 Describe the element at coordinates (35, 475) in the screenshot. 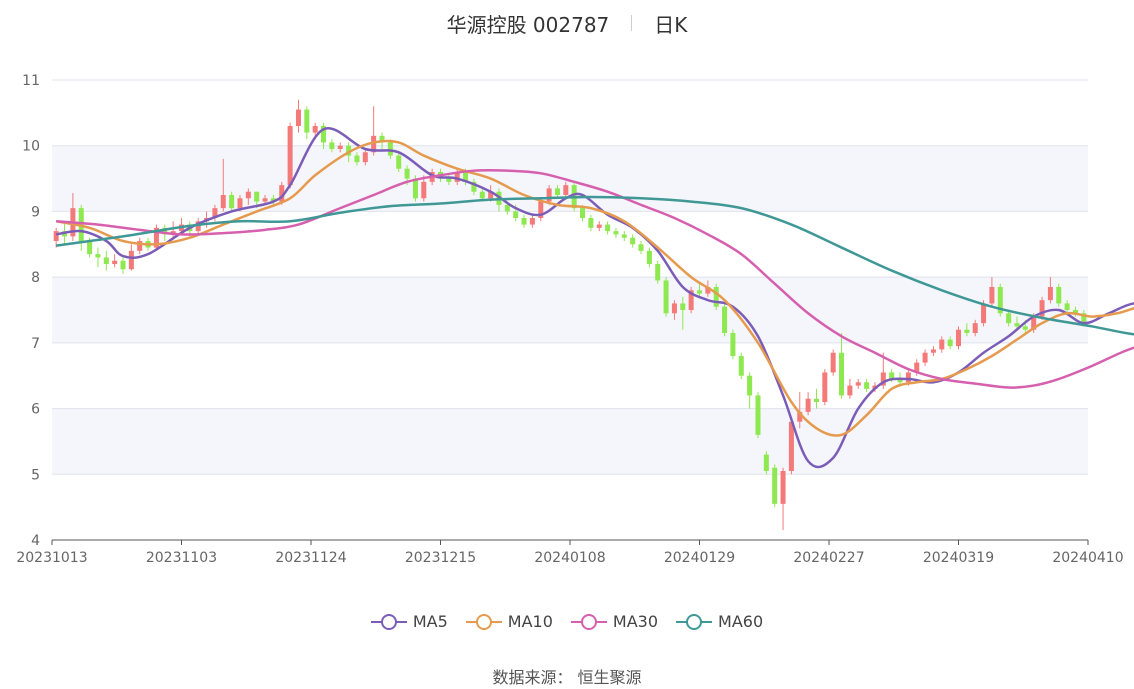

I see `y-tick-label: 5` at that location.